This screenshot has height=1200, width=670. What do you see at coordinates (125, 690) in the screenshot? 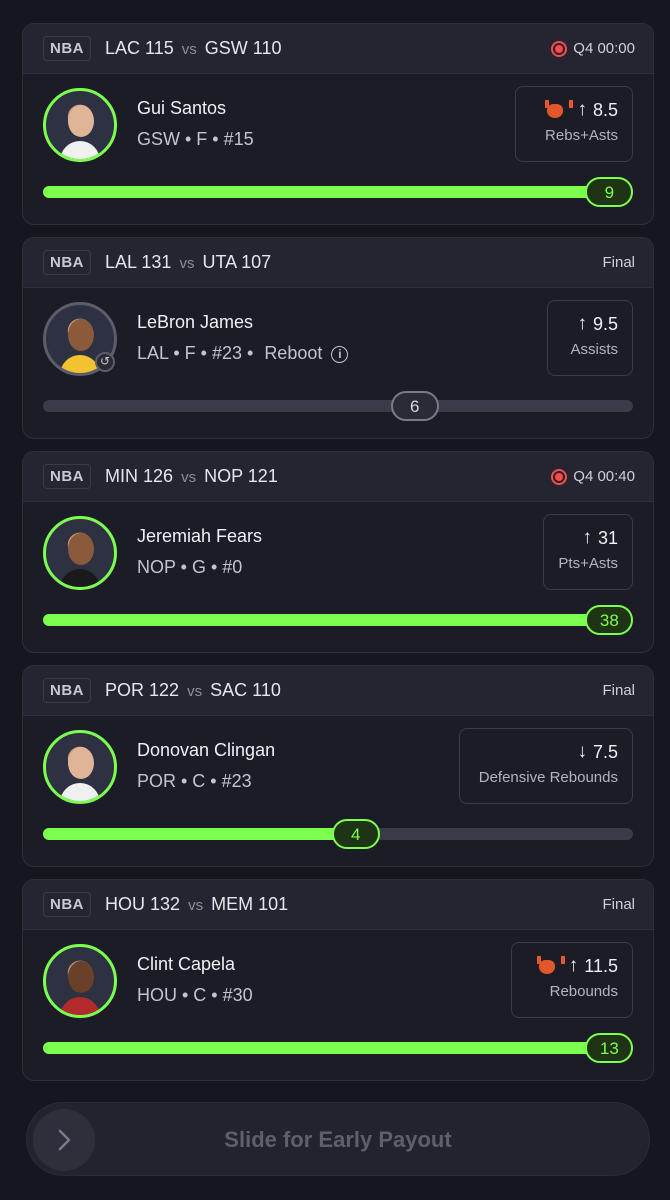
I see `away-team: POR` at bounding box center [125, 690].